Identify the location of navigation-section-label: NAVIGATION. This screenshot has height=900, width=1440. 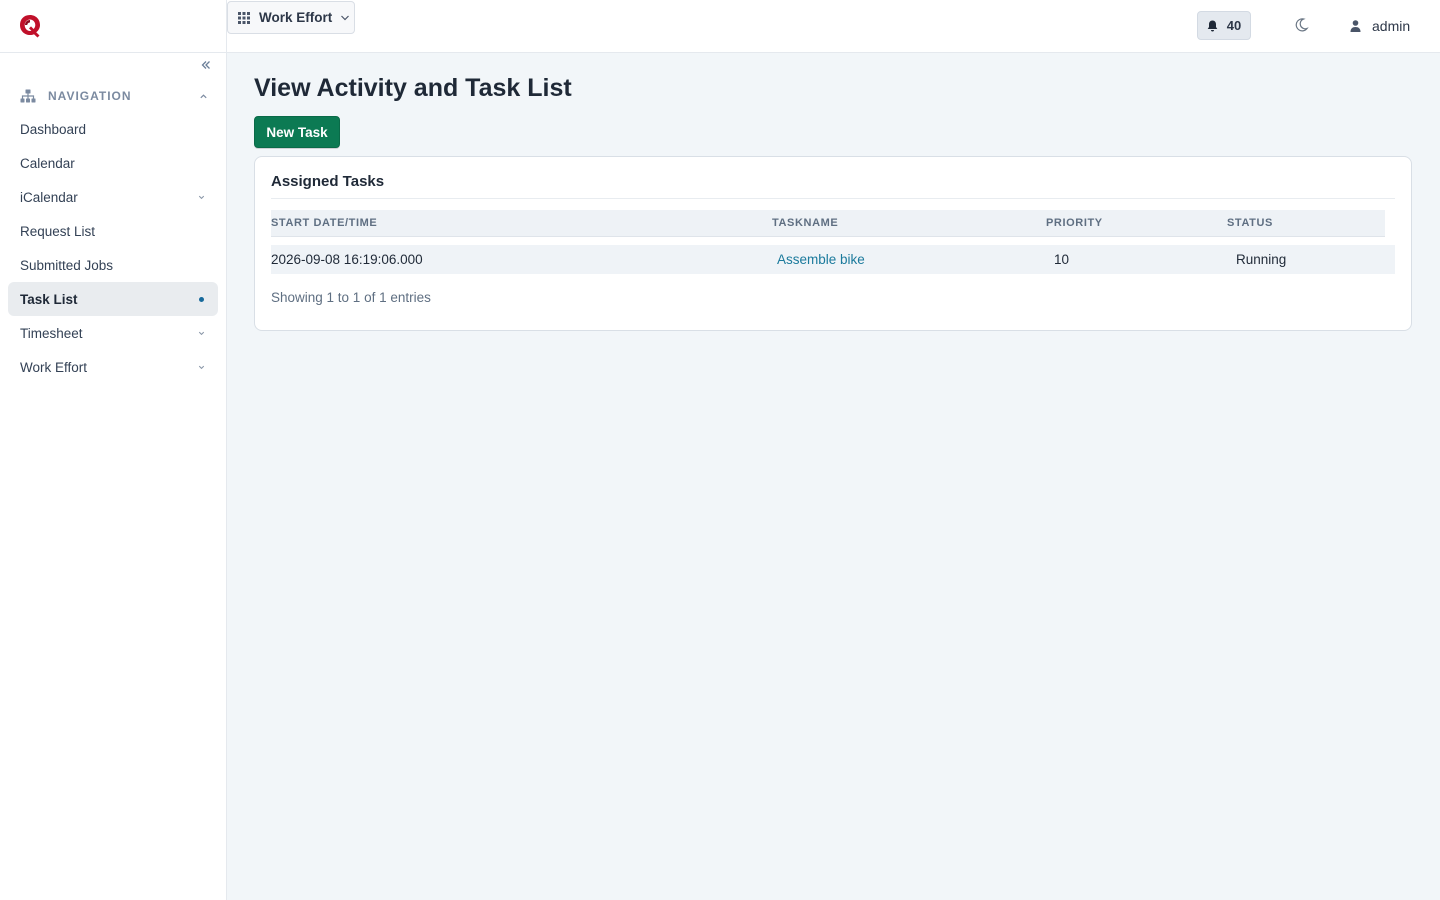
(90, 96).